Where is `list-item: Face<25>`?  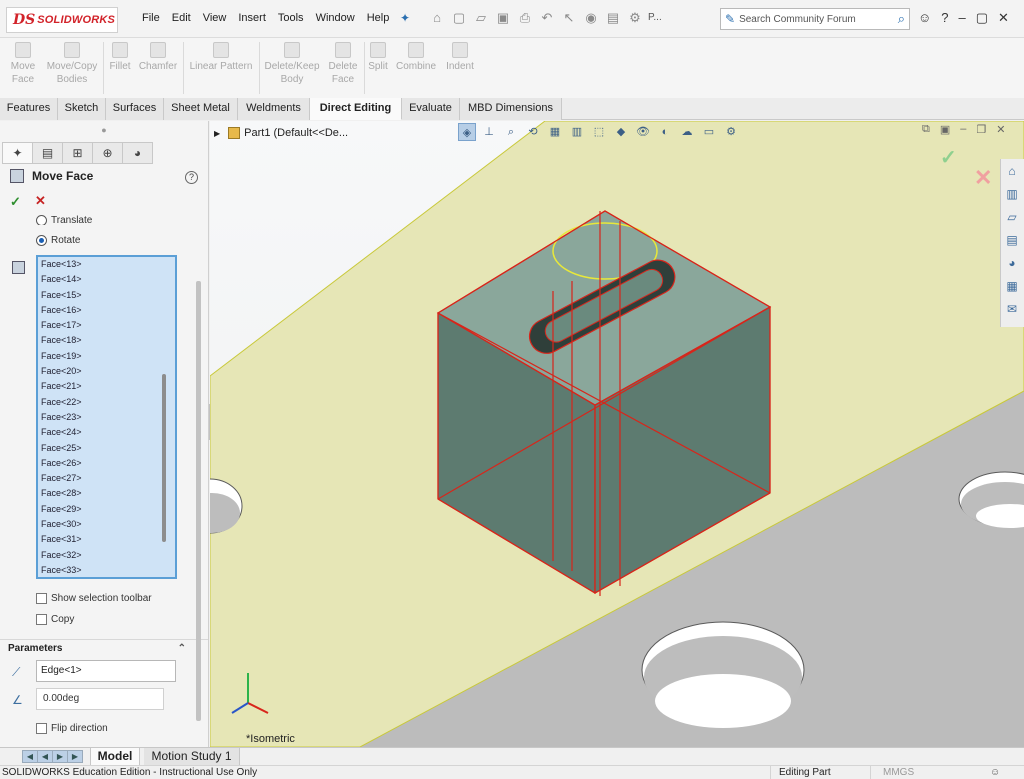
list-item: Face<25> is located at coordinates (106, 448).